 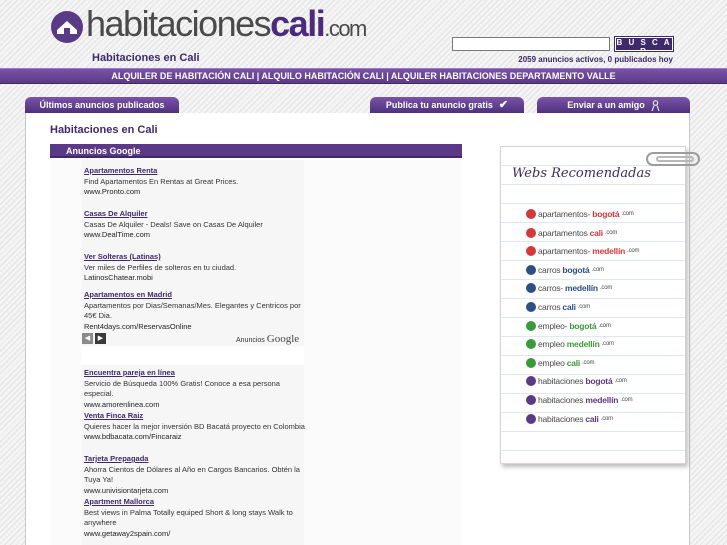 I want to click on recommended-site-link: habitaciones cali .com, so click(x=569, y=418).